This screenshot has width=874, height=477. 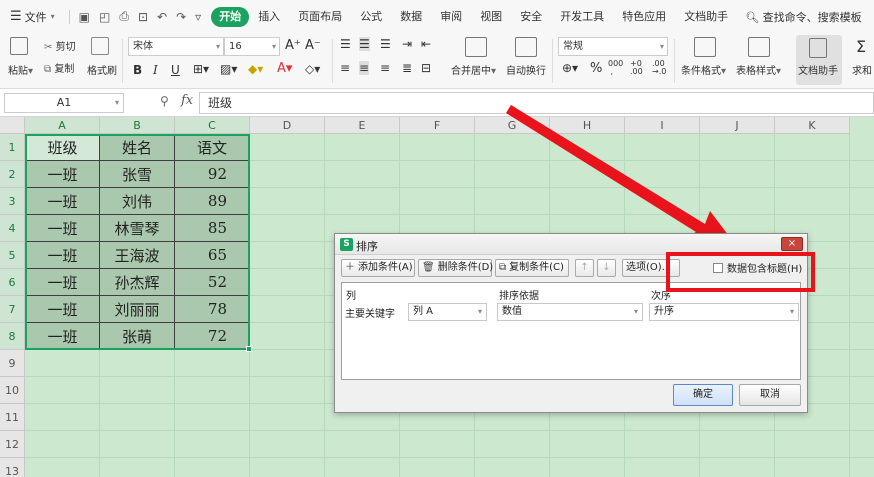 I want to click on tab-security: 安全, so click(x=531, y=17).